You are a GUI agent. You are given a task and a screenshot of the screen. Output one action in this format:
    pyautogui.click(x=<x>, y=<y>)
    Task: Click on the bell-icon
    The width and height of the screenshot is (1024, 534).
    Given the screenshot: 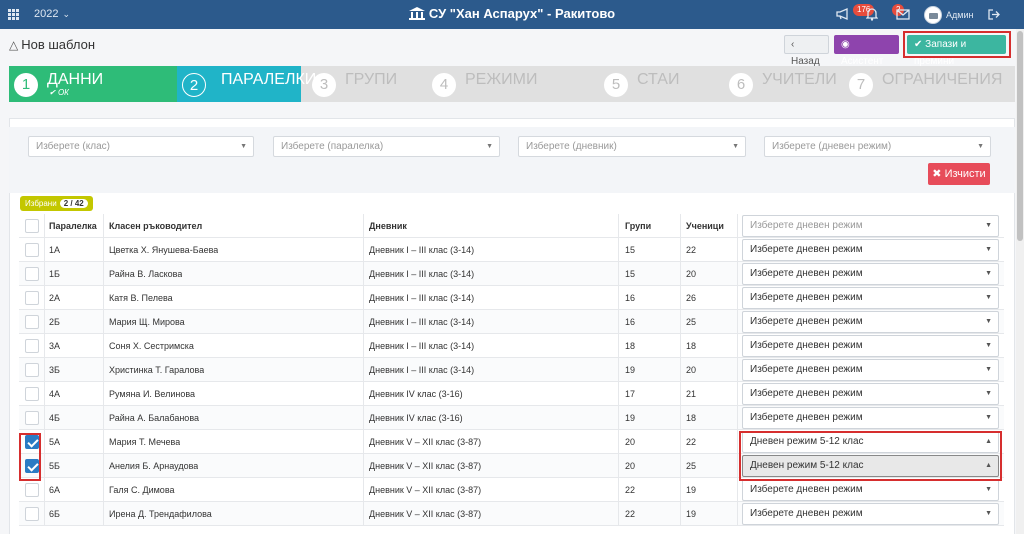 What is the action you would take?
    pyautogui.click(x=872, y=16)
    